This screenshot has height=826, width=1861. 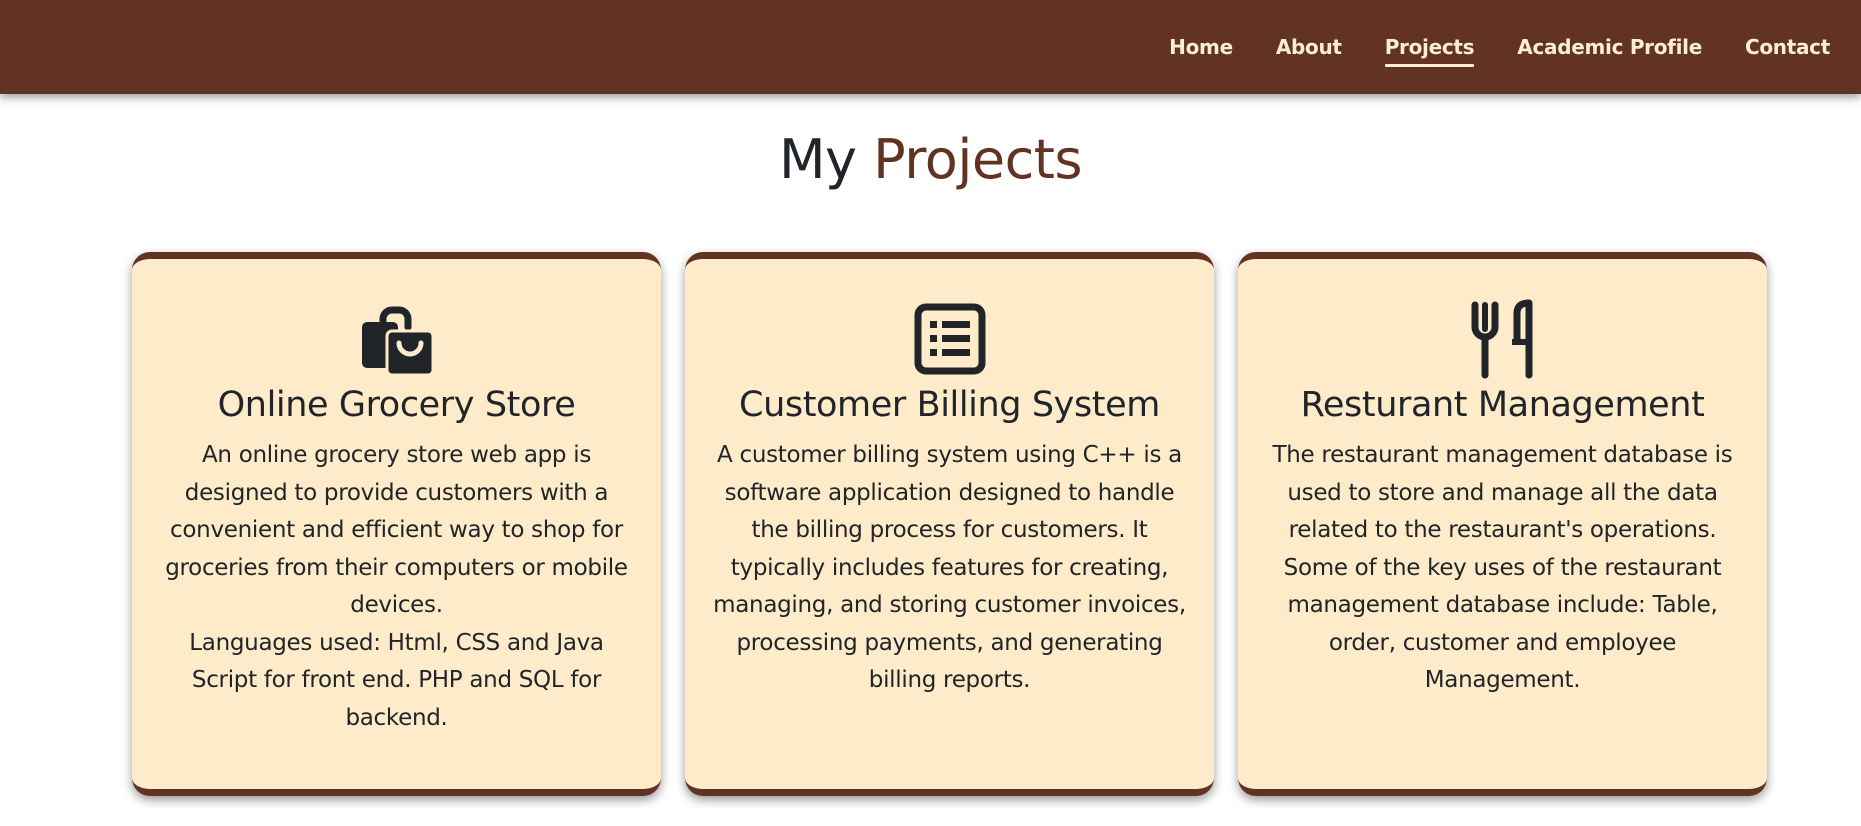 I want to click on project-title: Customer Billing System, so click(x=949, y=405).